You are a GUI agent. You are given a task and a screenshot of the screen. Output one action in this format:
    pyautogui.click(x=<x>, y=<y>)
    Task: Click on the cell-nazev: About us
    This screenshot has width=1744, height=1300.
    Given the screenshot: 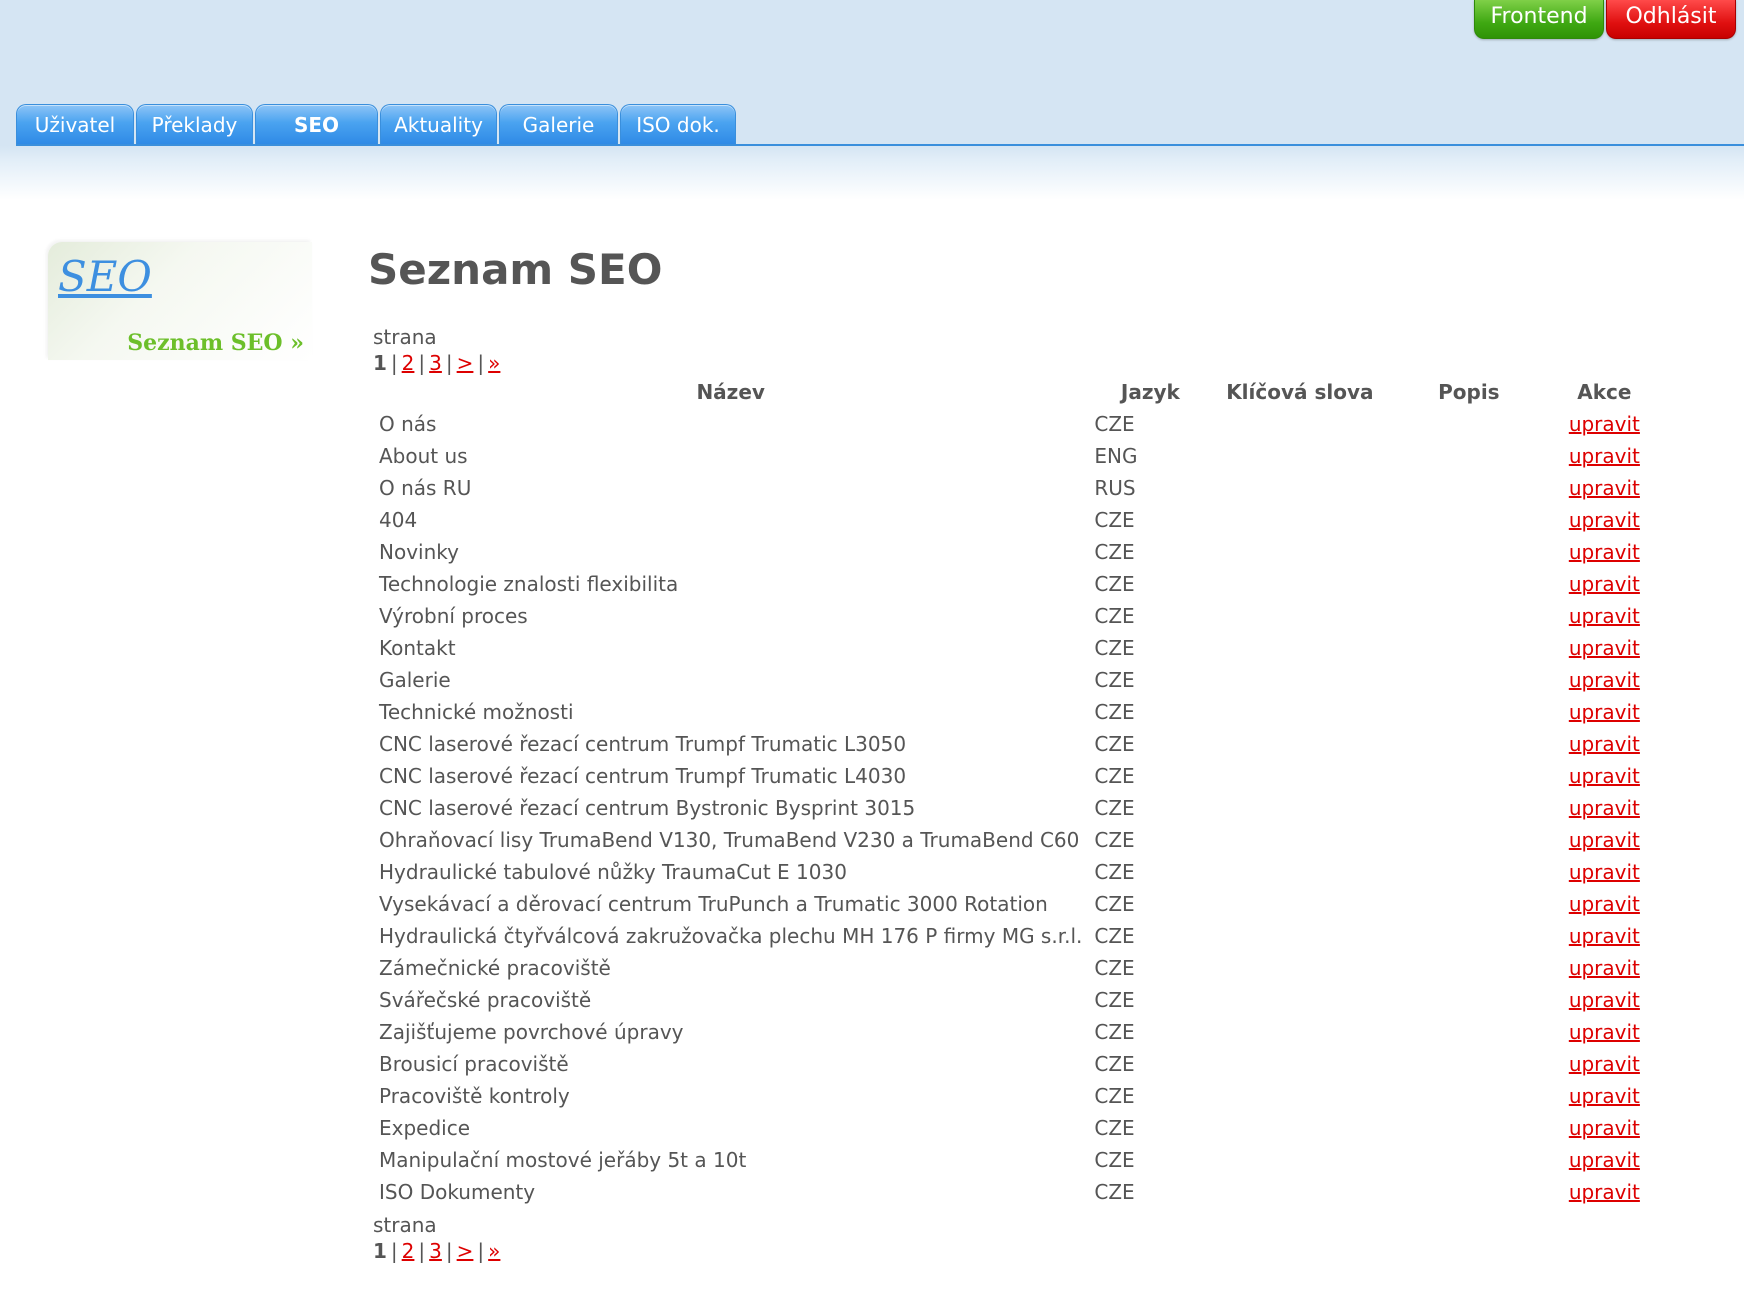 What is the action you would take?
    pyautogui.click(x=423, y=456)
    